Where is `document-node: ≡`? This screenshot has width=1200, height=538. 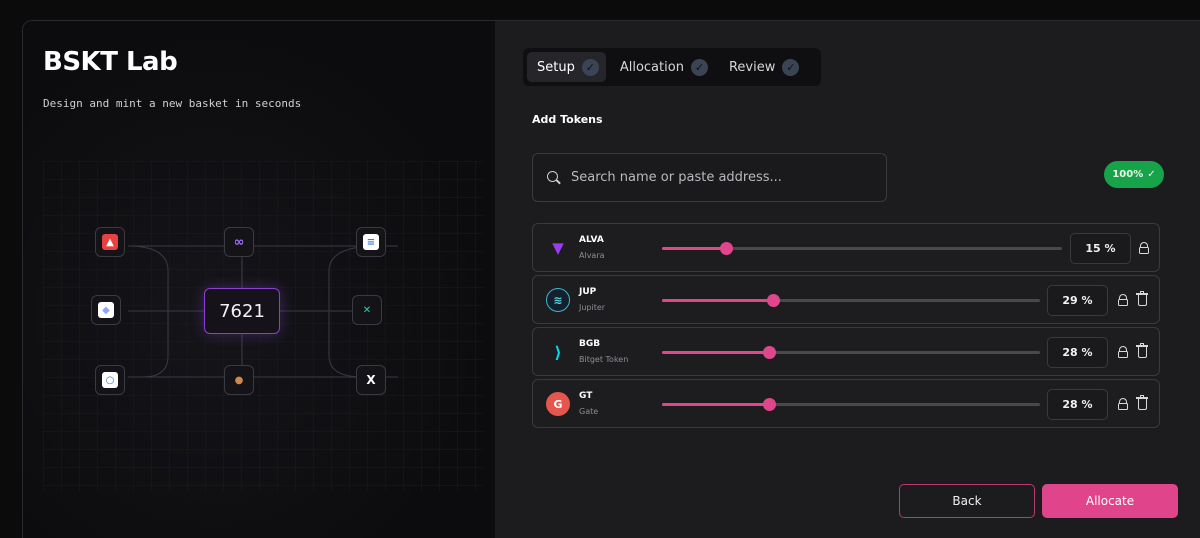 document-node: ≡ is located at coordinates (371, 242).